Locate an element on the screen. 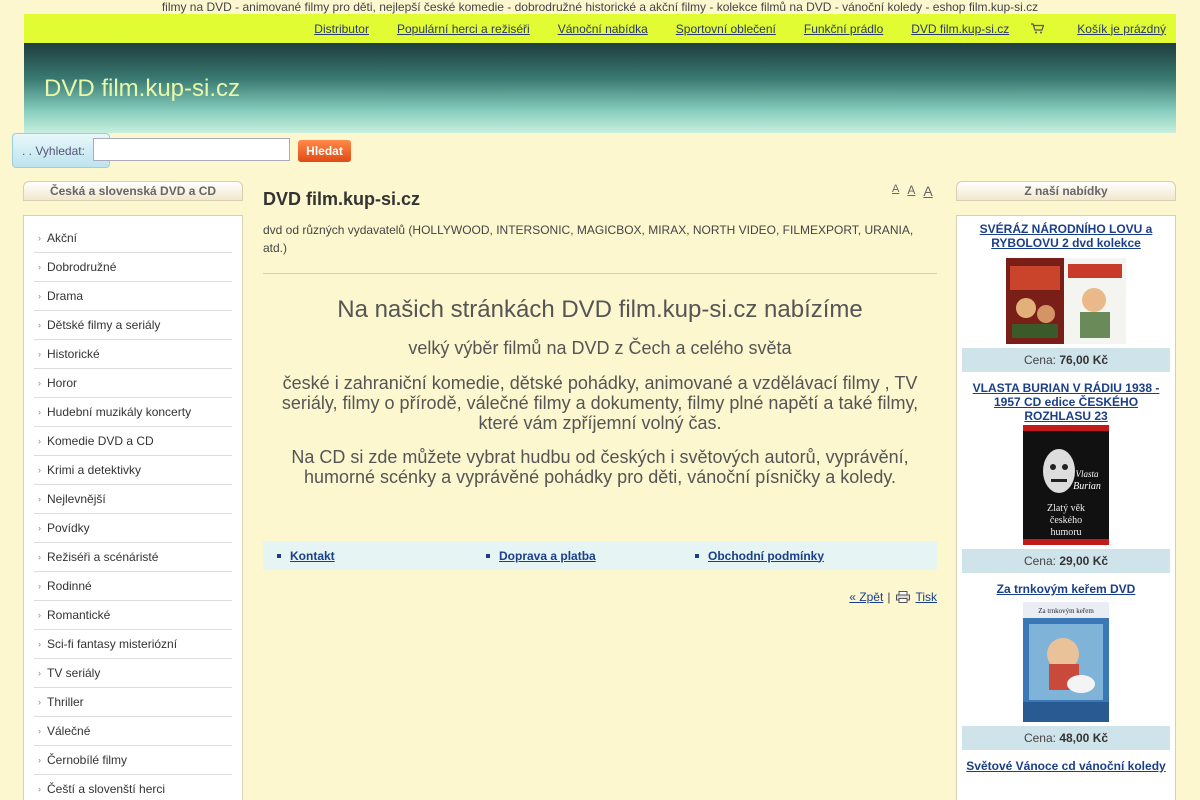 The width and height of the screenshot is (1200, 800). nav-link-christmas: Vánoční nabídka is located at coordinates (603, 29).